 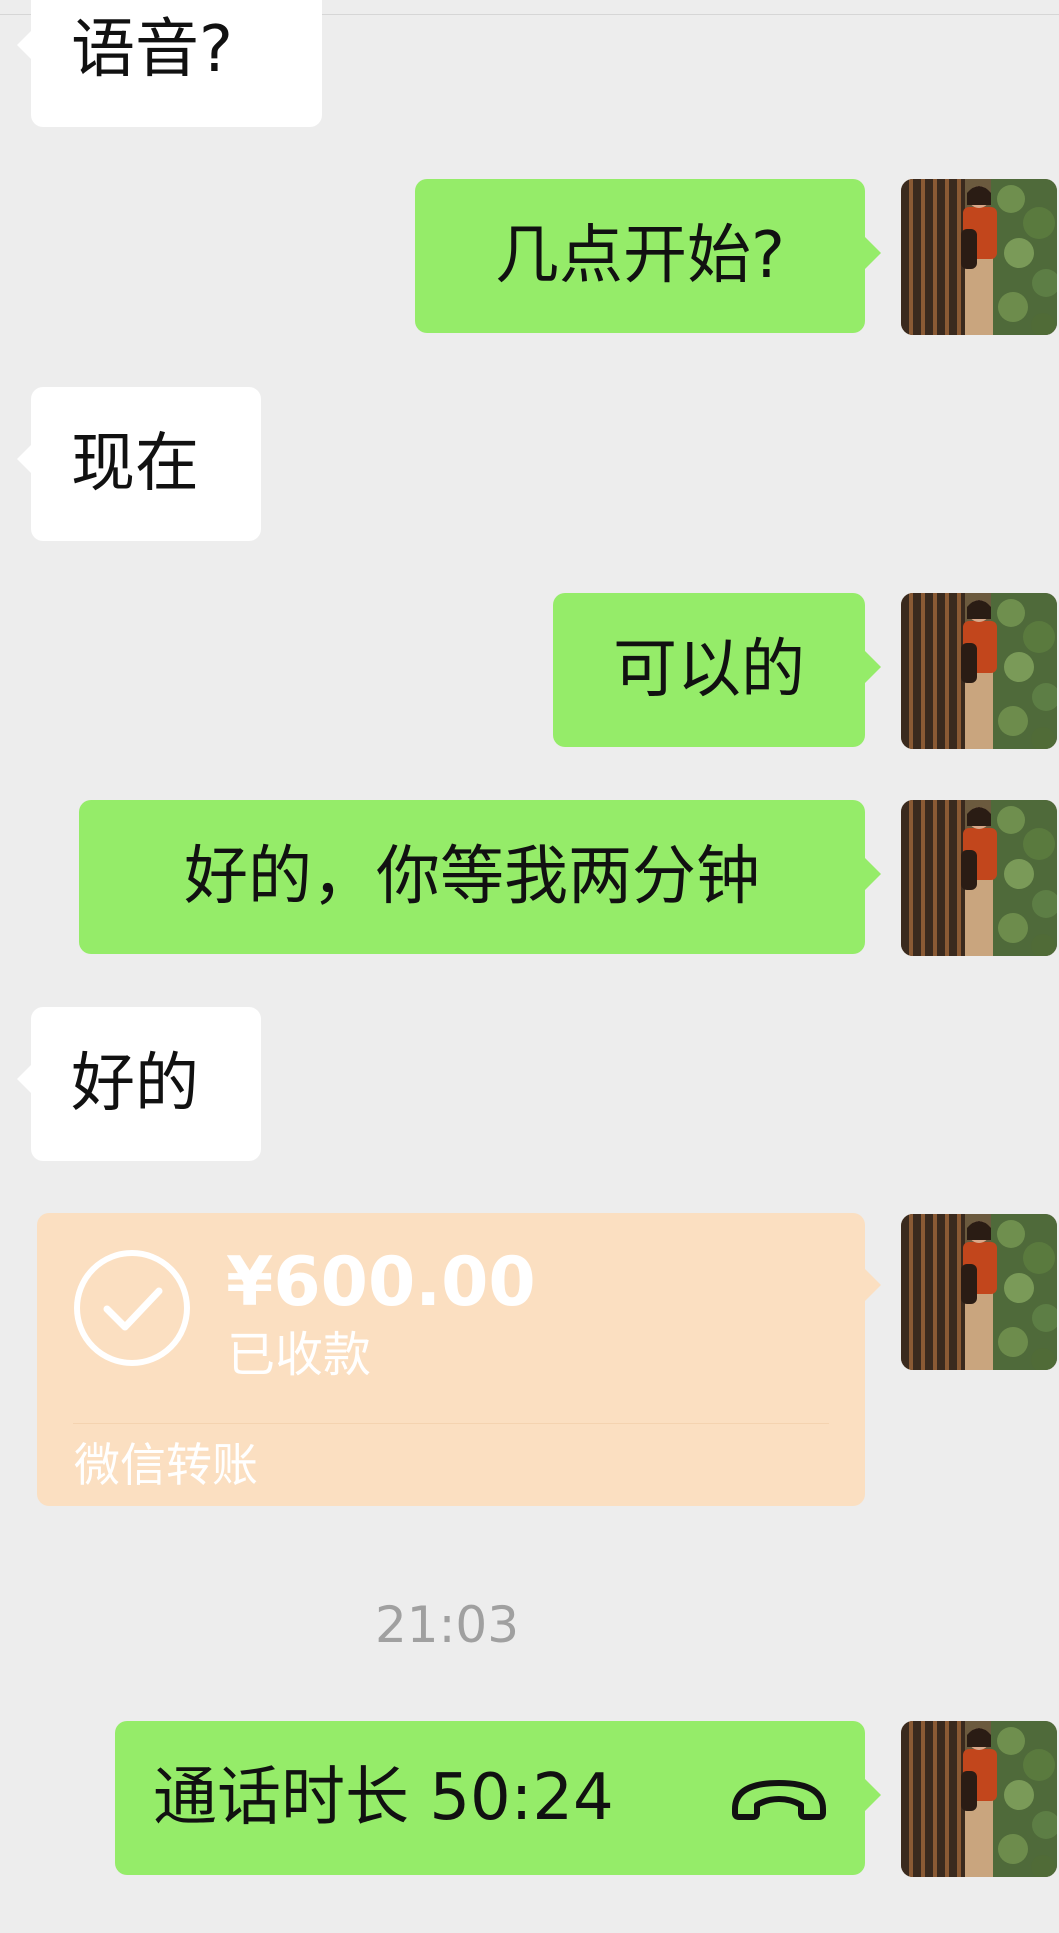 What do you see at coordinates (459, 1359) in the screenshot?
I see `transfer-card: ¥600.00 已收款 微信转账` at bounding box center [459, 1359].